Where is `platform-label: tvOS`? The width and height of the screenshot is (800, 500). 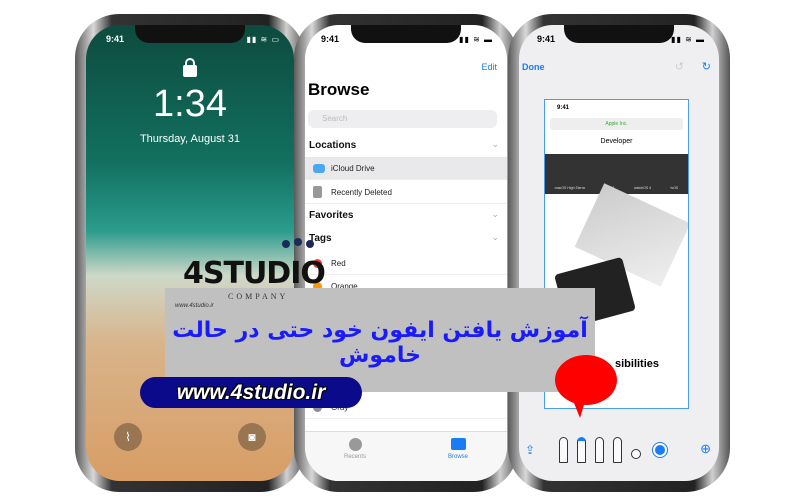
platform-label: tvOS is located at coordinates (674, 188).